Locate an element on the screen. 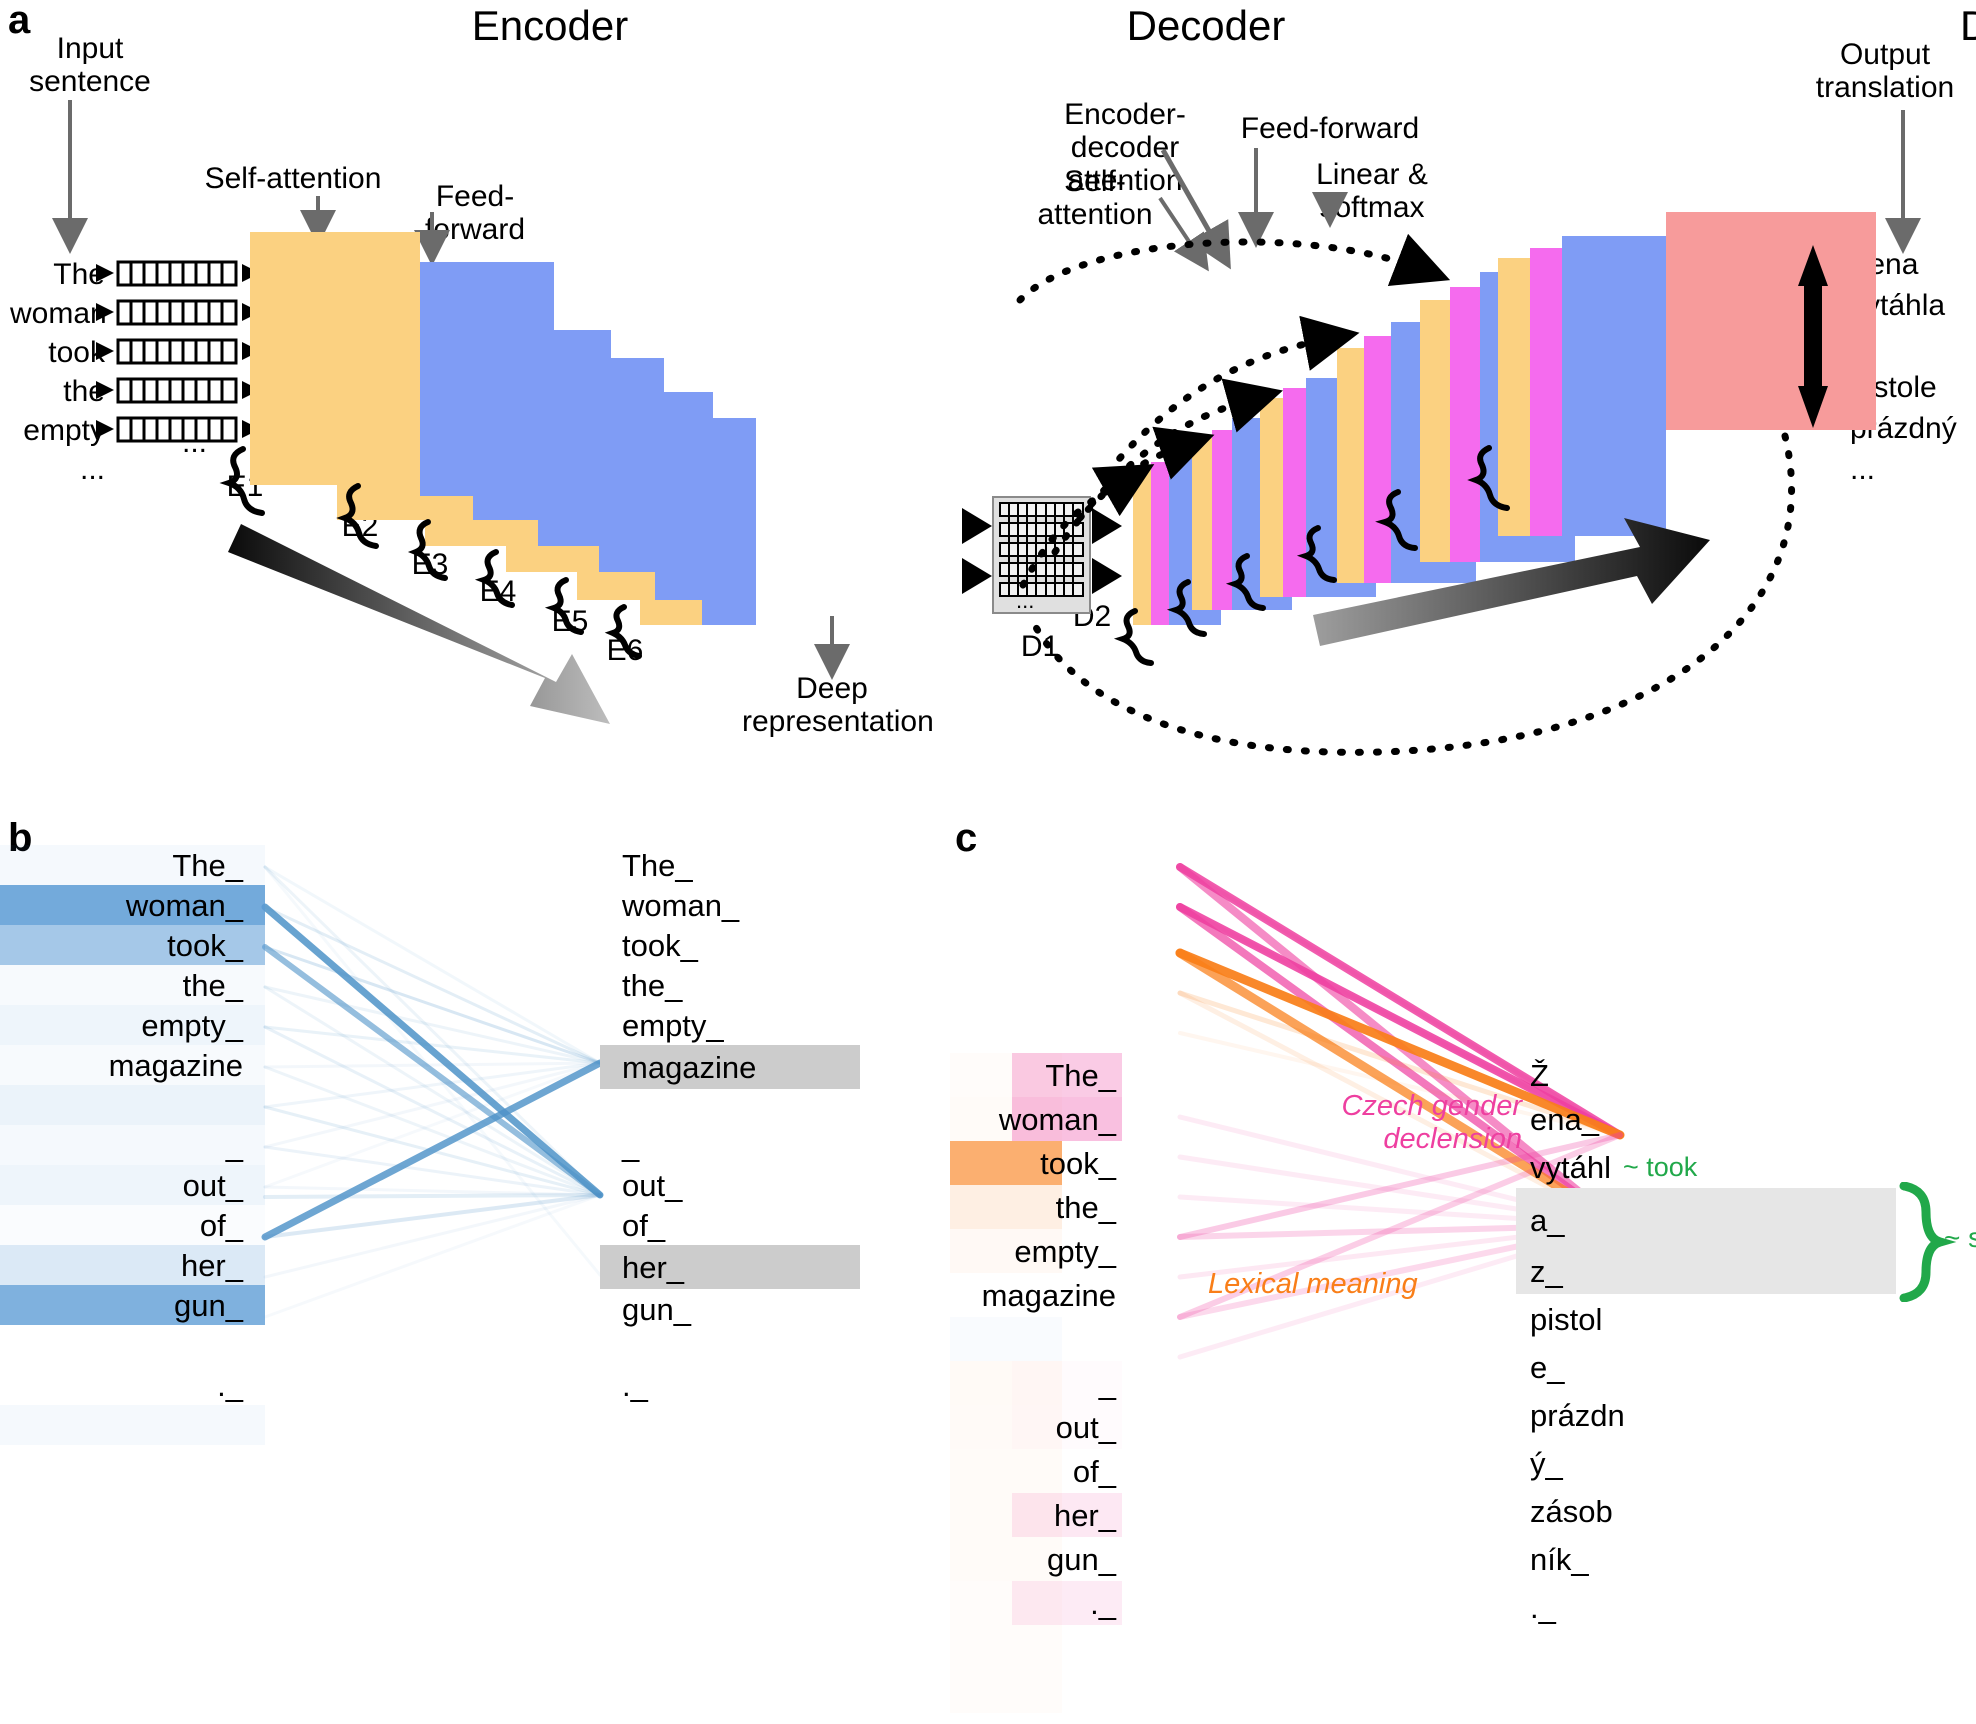 The height and width of the screenshot is (1724, 1976). panel-c-source-row: took_ is located at coordinates (1067, 1163).